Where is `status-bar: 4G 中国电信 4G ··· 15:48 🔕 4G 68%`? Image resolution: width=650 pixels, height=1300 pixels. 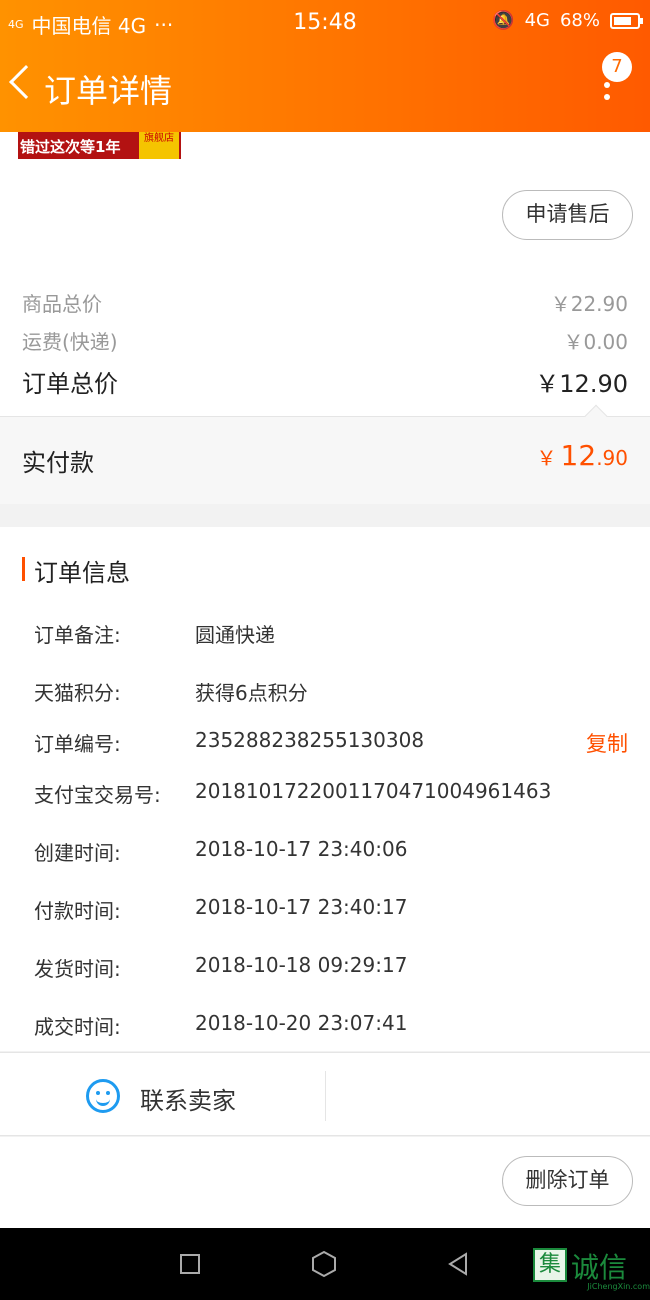 status-bar: 4G 中国电信 4G ··· 15:48 🔕 4G 68% is located at coordinates (325, 23).